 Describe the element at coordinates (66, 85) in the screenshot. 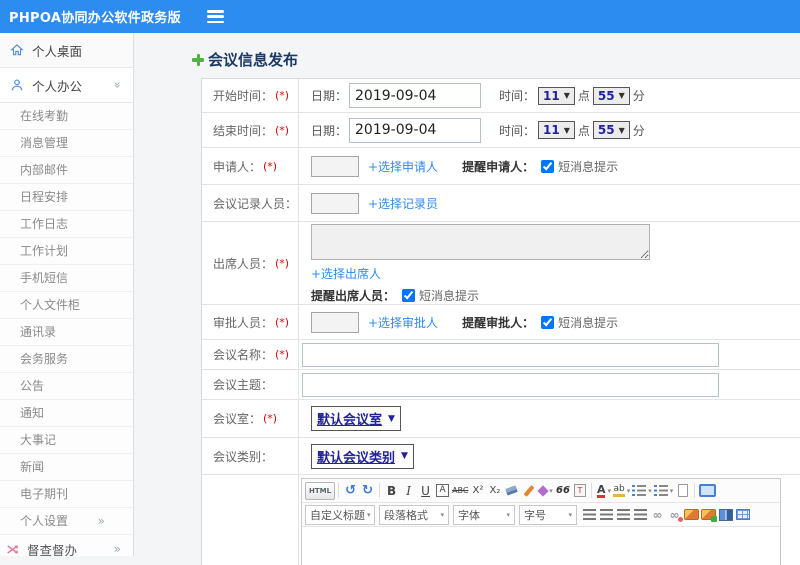

I see `sidebar-item-personal-office: 个人办公 »` at that location.